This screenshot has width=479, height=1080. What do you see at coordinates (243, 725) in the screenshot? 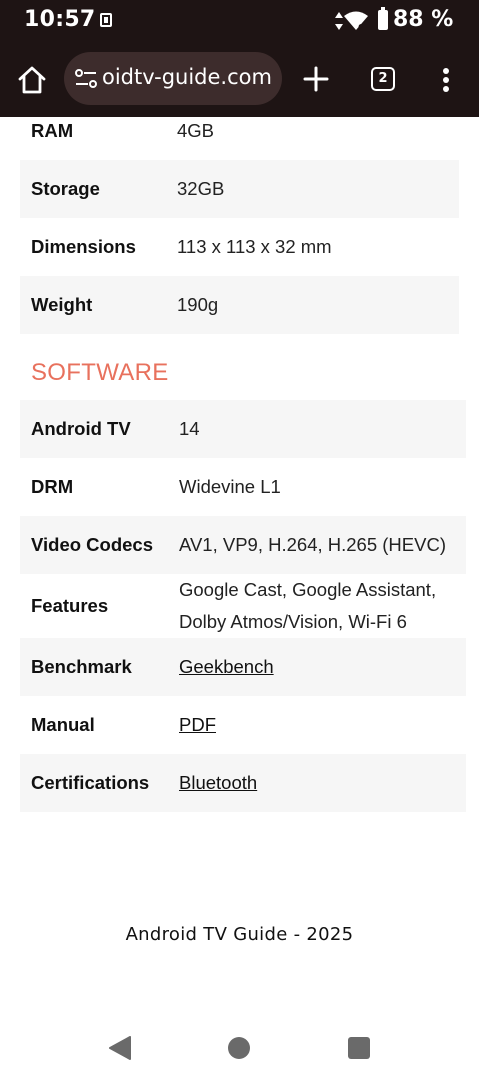
I see `table-row: Manual PDF` at bounding box center [243, 725].